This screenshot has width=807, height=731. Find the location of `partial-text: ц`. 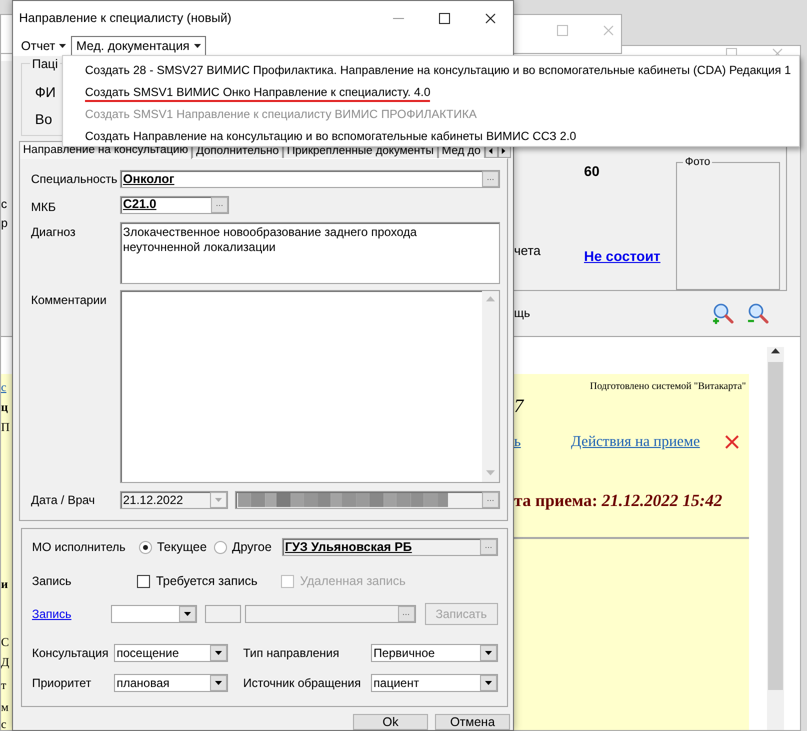

partial-text: ц is located at coordinates (4, 407).